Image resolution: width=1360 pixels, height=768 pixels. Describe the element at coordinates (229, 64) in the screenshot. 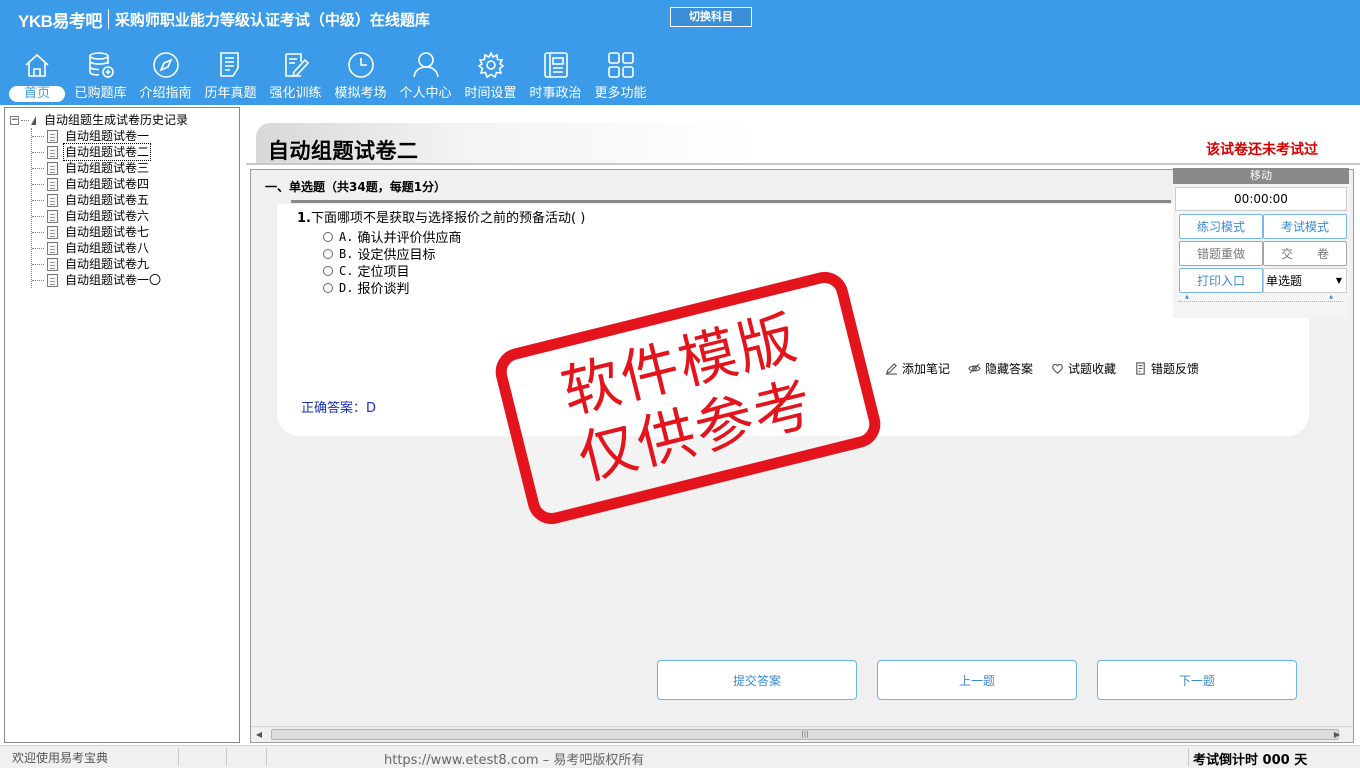

I see `list-icon` at that location.